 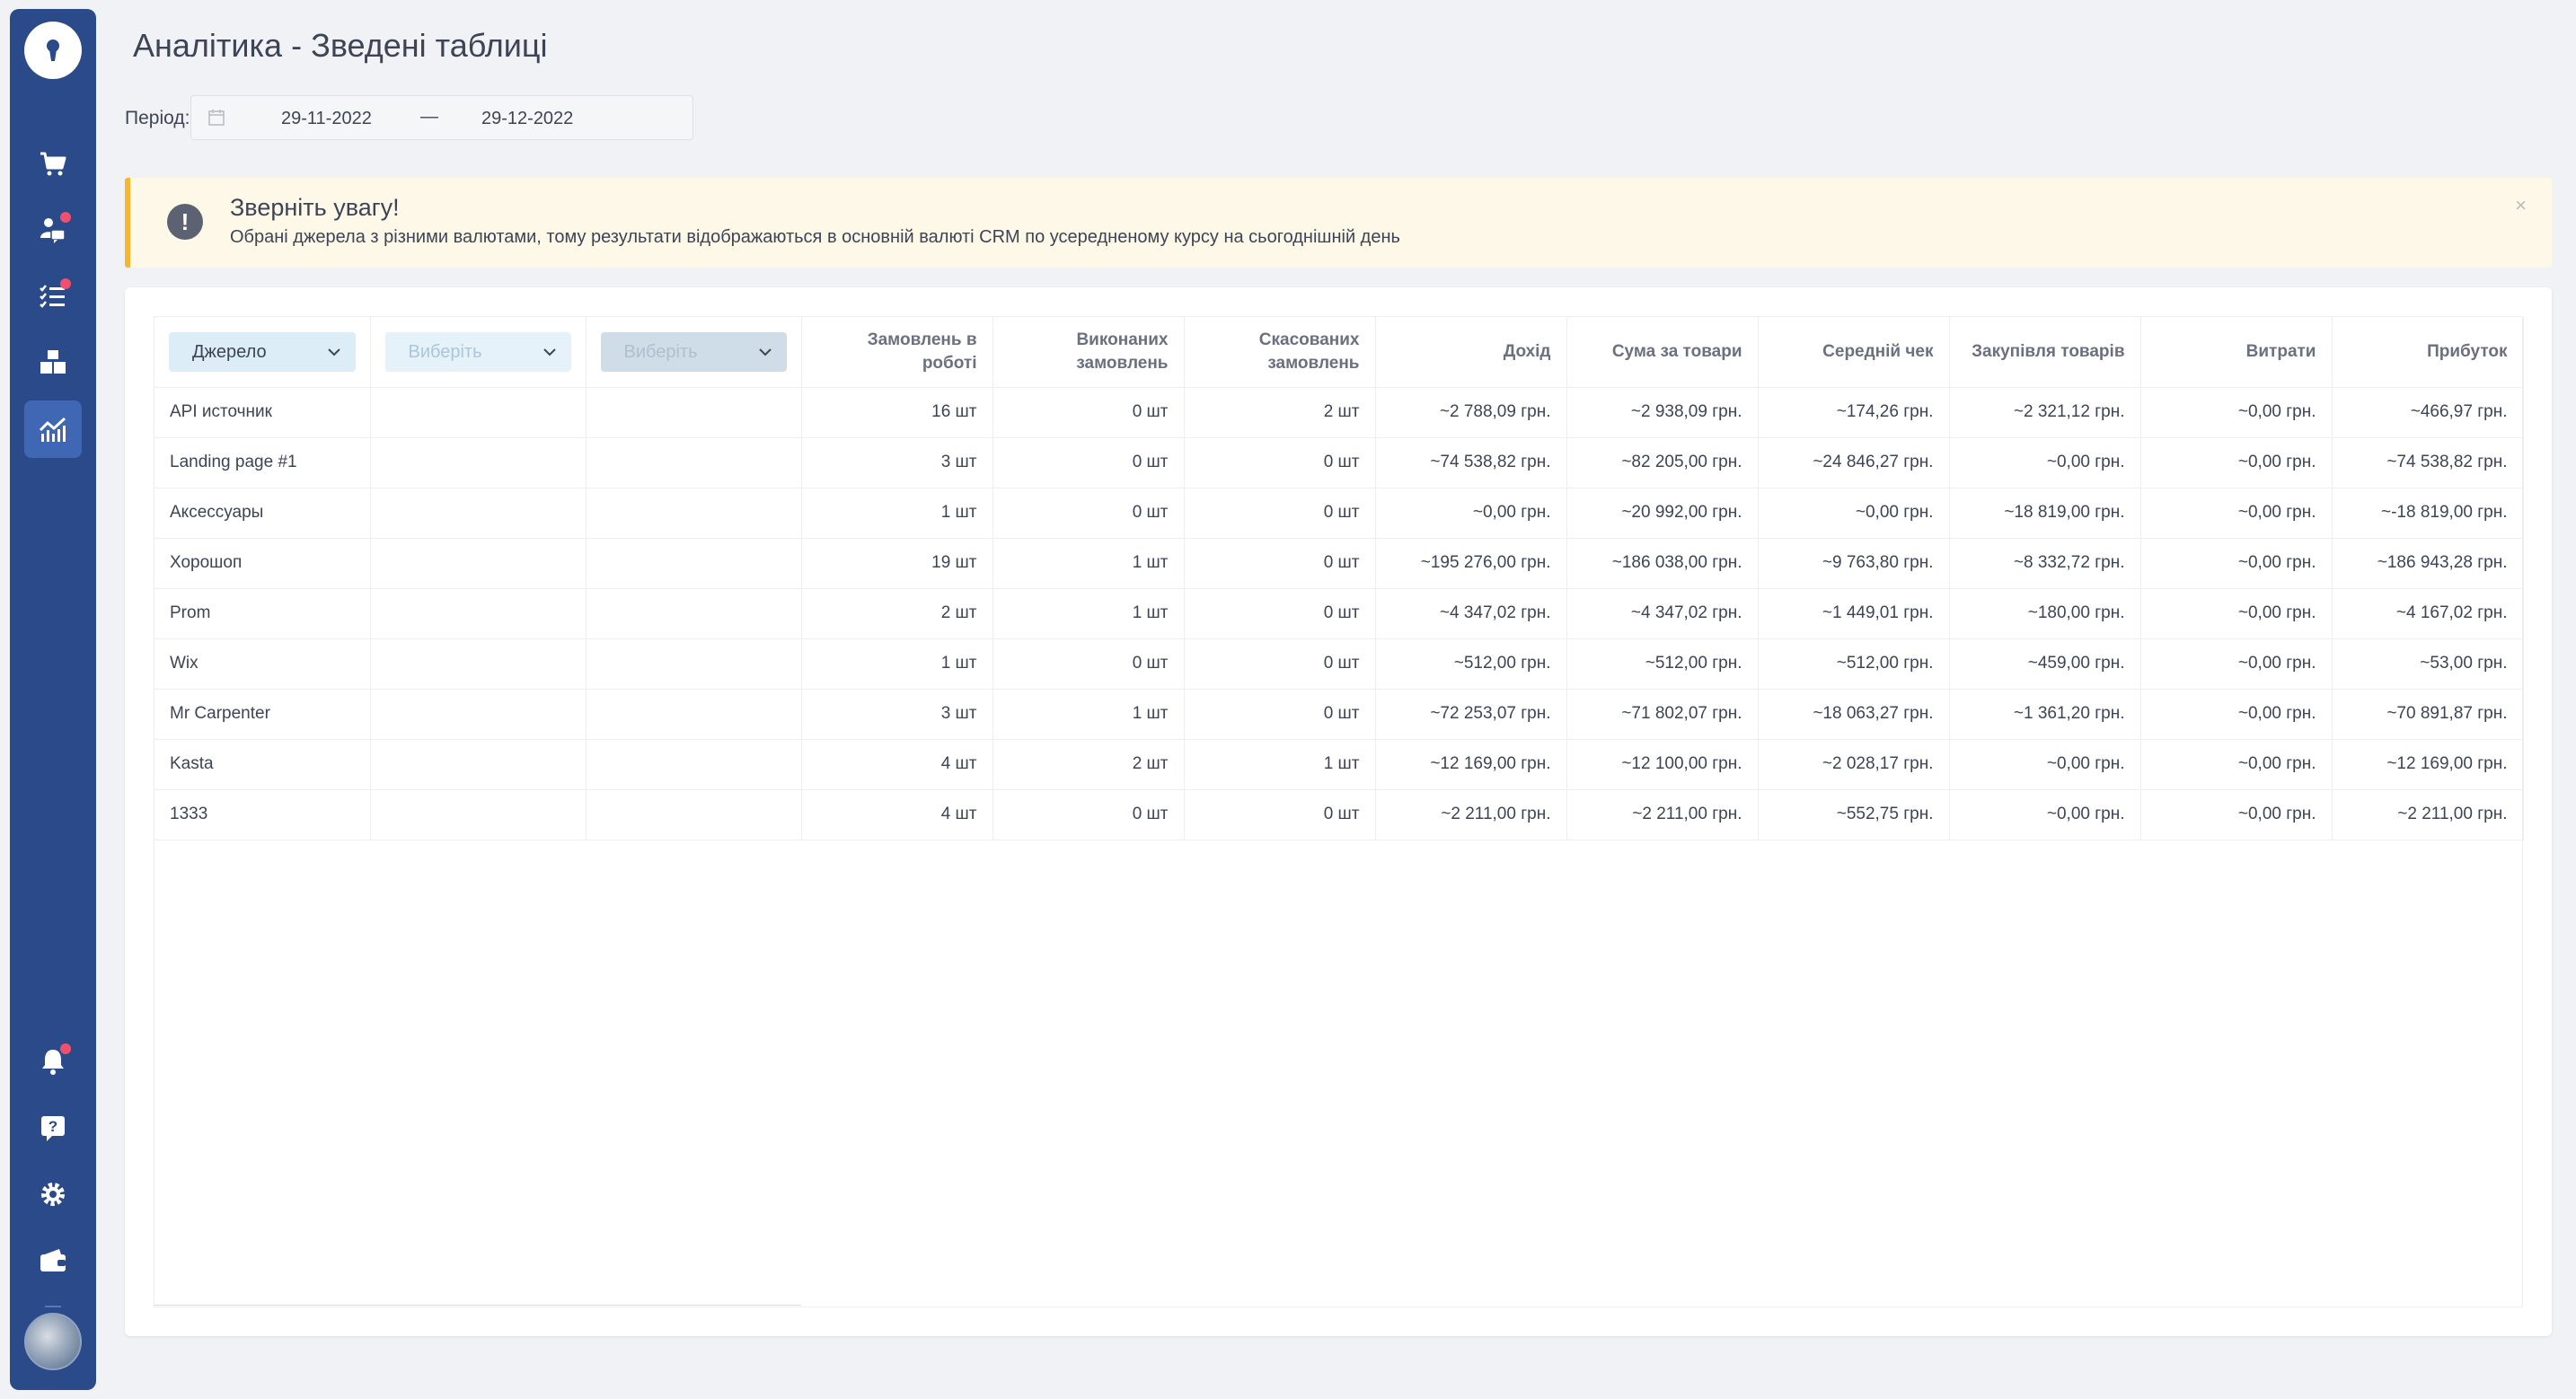 What do you see at coordinates (340, 45) in the screenshot?
I see `page-title: Аналітика - Зведені таблиці` at bounding box center [340, 45].